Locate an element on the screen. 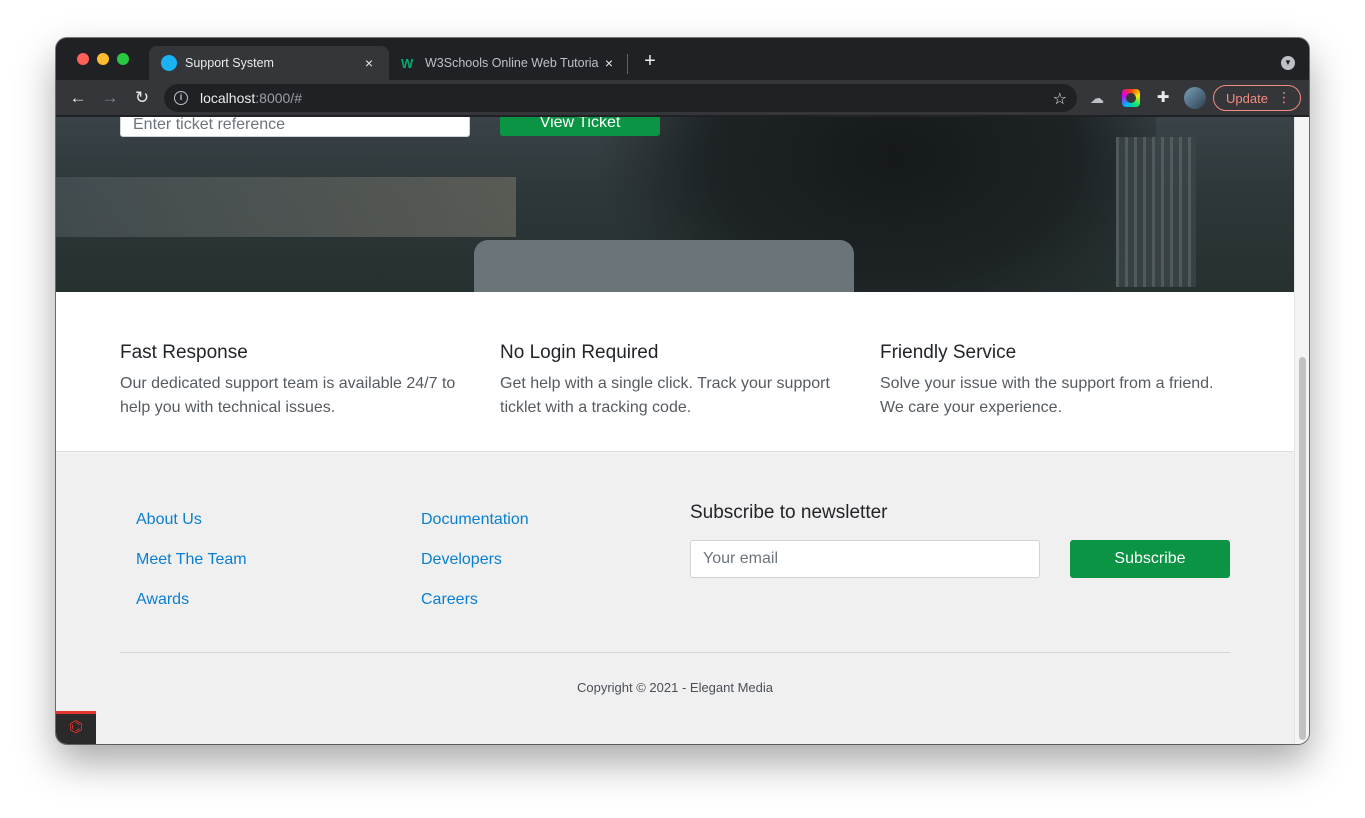 The height and width of the screenshot is (818, 1365). tab-title: Support System is located at coordinates (229, 63).